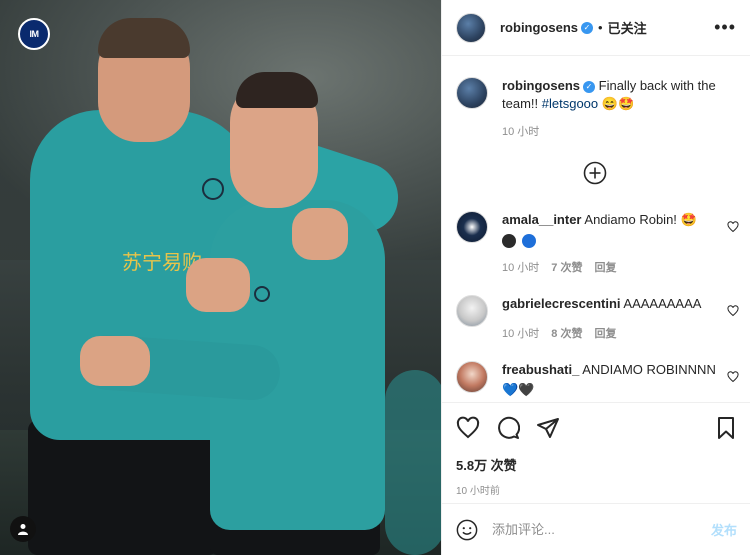 Image resolution: width=750 pixels, height=555 pixels. Describe the element at coordinates (539, 27) in the screenshot. I see `header-username: robingosens` at that location.